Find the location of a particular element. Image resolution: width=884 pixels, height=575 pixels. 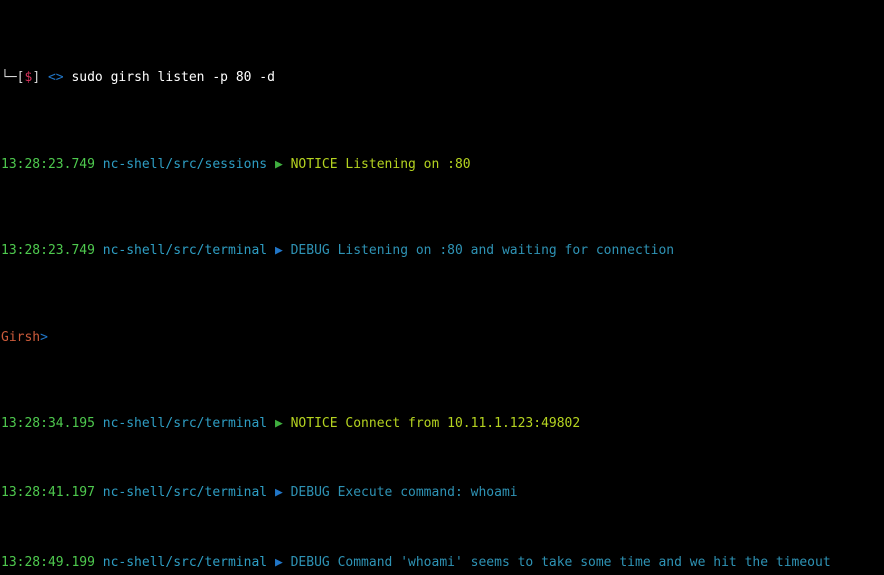

log-timestamp: 13:28:34.195 is located at coordinates (48, 424).